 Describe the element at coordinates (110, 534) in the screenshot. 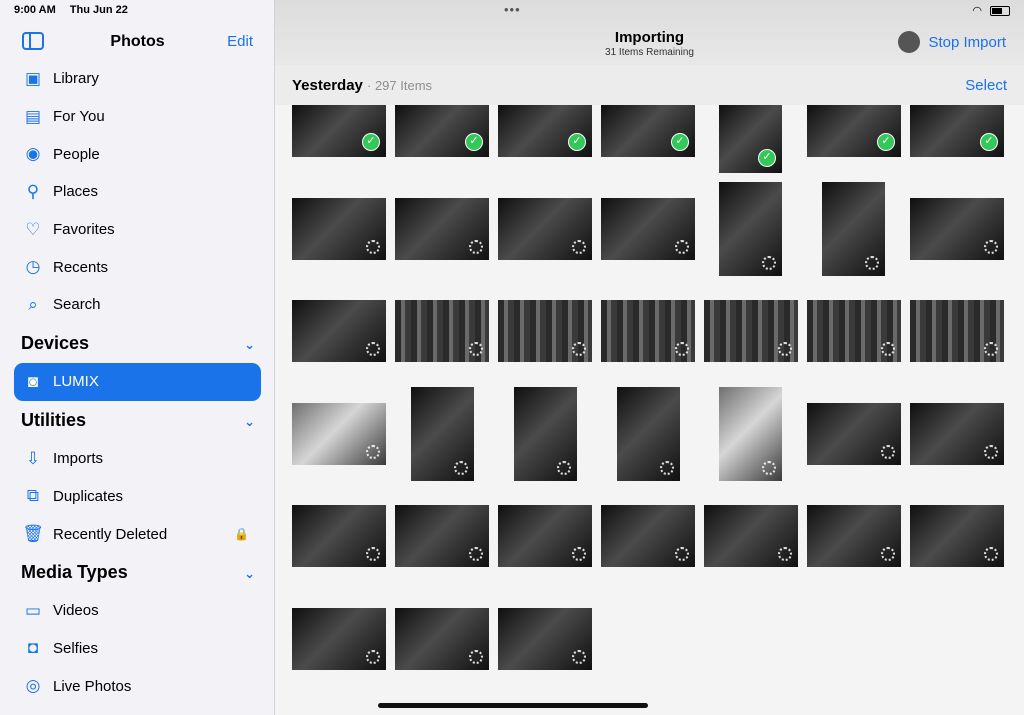

I see `sidebar-item-label: Recently Deleted` at that location.